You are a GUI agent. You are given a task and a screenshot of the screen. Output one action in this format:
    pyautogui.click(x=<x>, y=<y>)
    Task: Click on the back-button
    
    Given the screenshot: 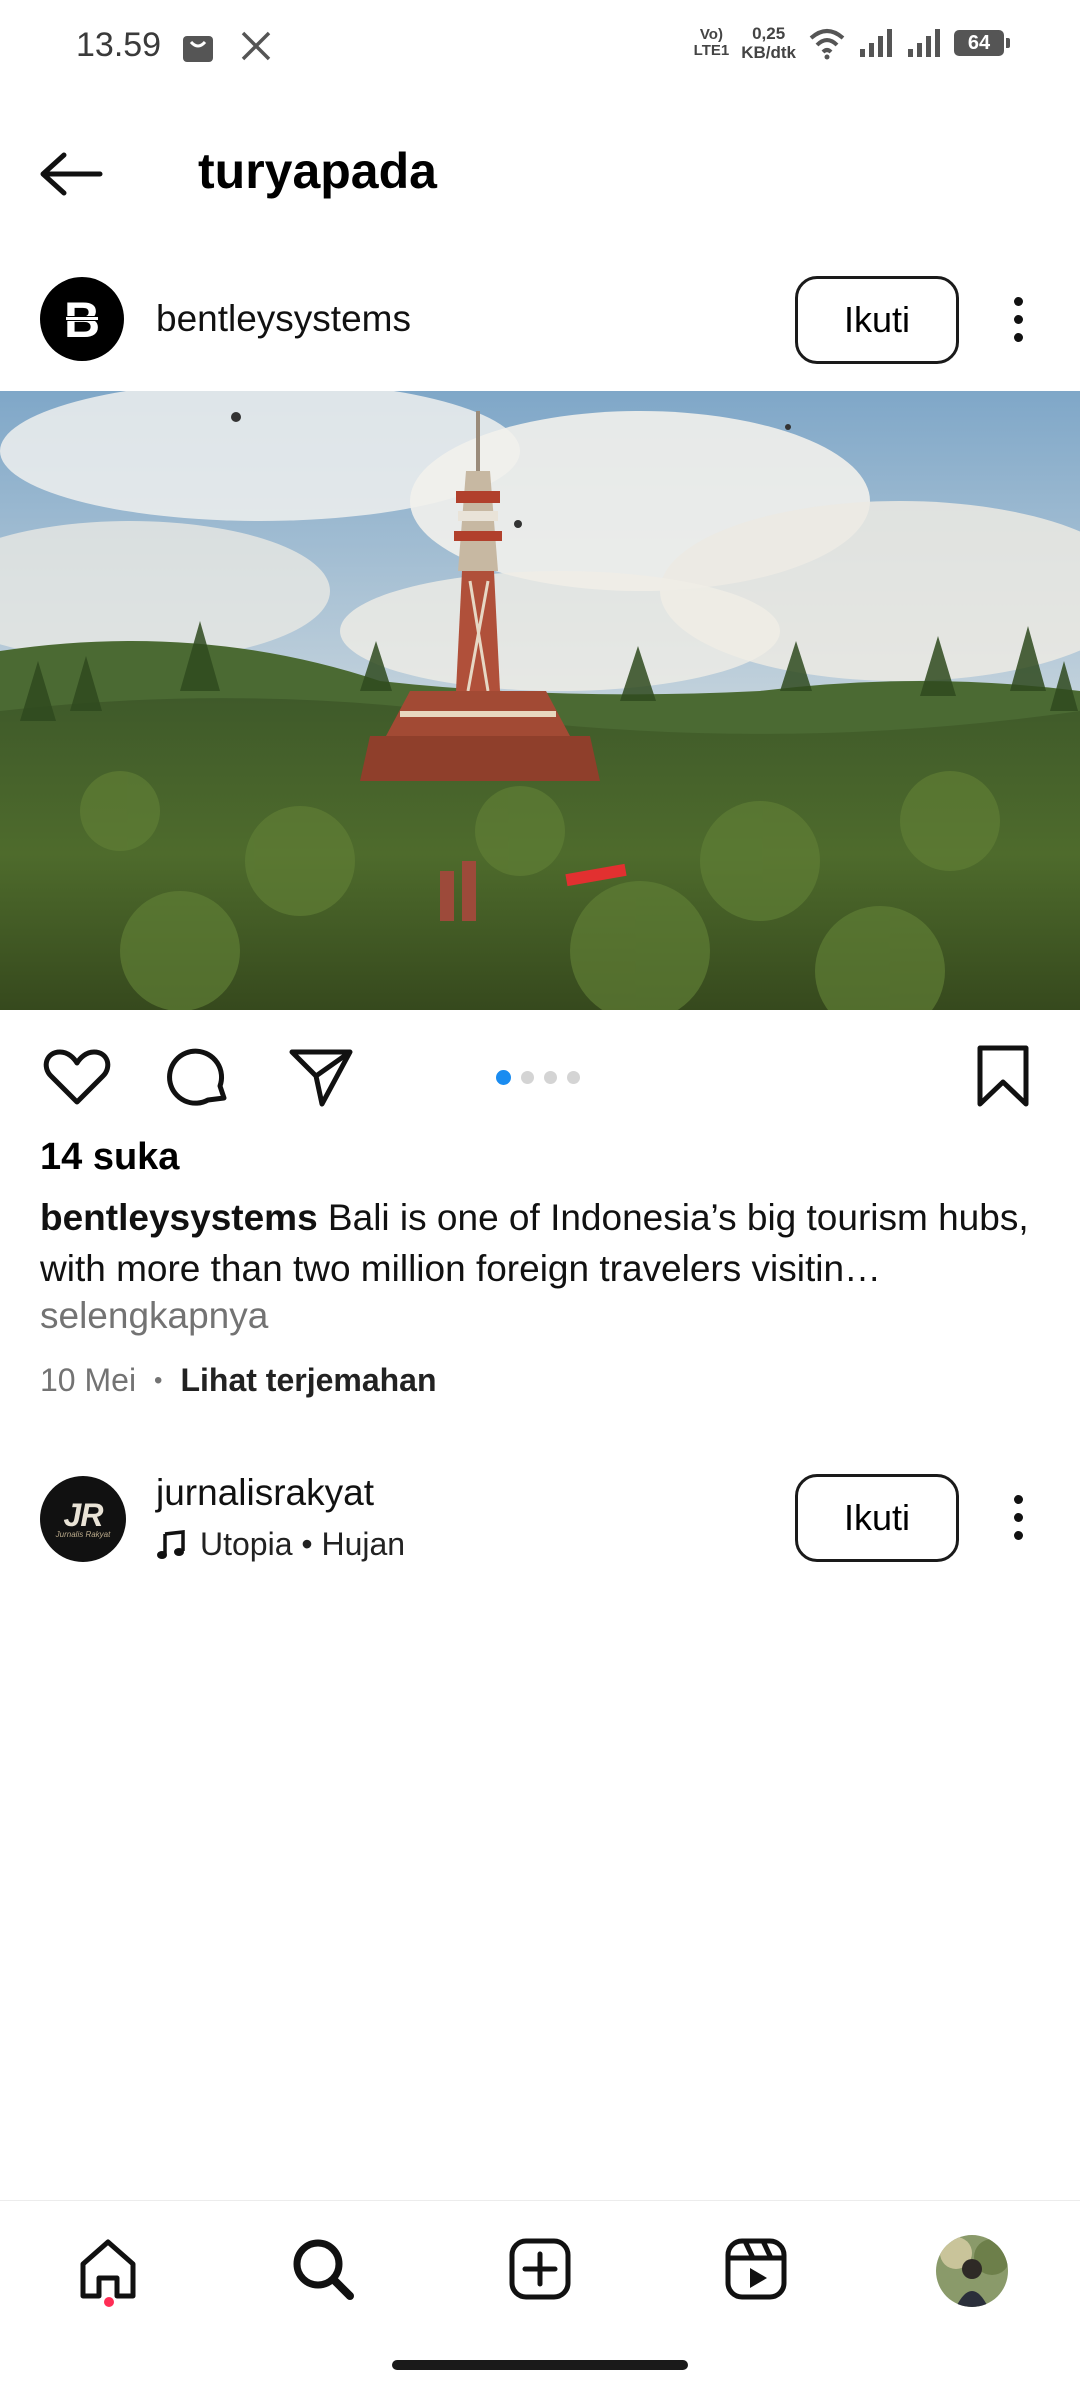 What is the action you would take?
    pyautogui.click(x=78, y=174)
    